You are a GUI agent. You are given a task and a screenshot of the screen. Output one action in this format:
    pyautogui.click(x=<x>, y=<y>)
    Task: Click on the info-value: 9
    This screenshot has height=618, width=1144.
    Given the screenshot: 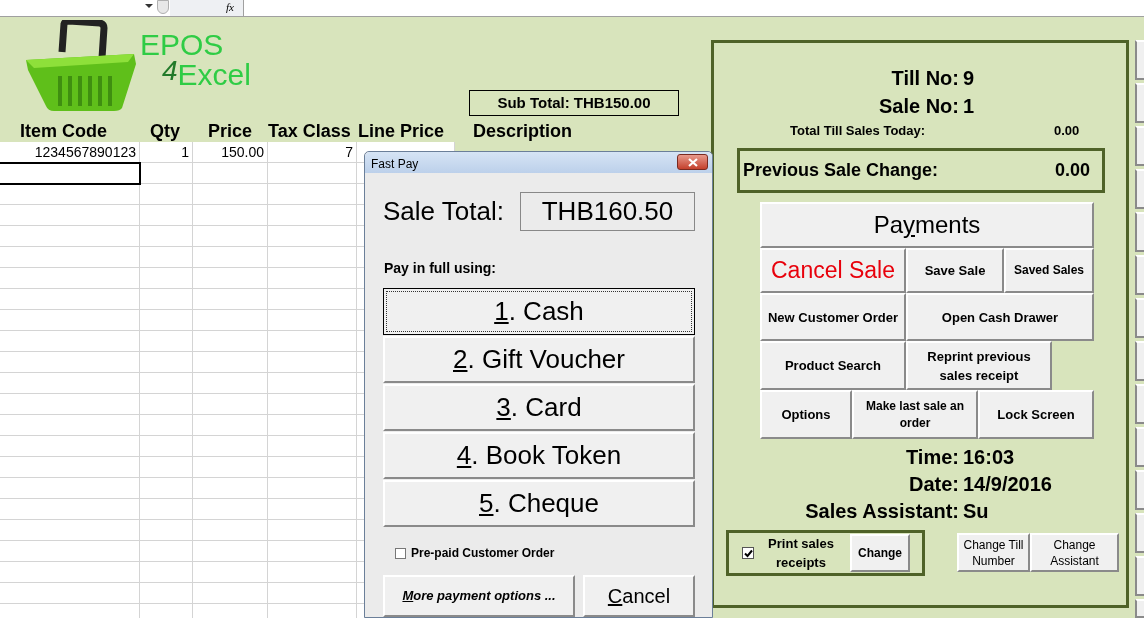 What is the action you would take?
    pyautogui.click(x=969, y=78)
    